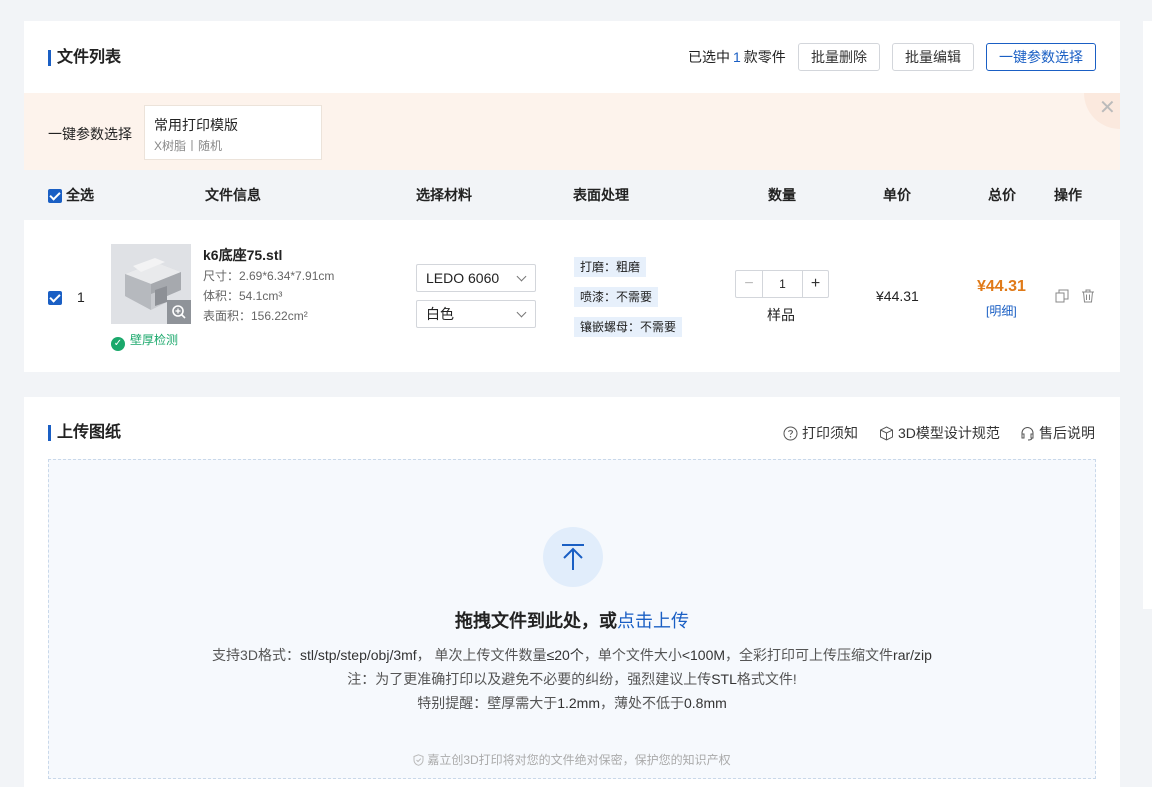 The width and height of the screenshot is (1152, 787). I want to click on trash-icon, so click(1088, 296).